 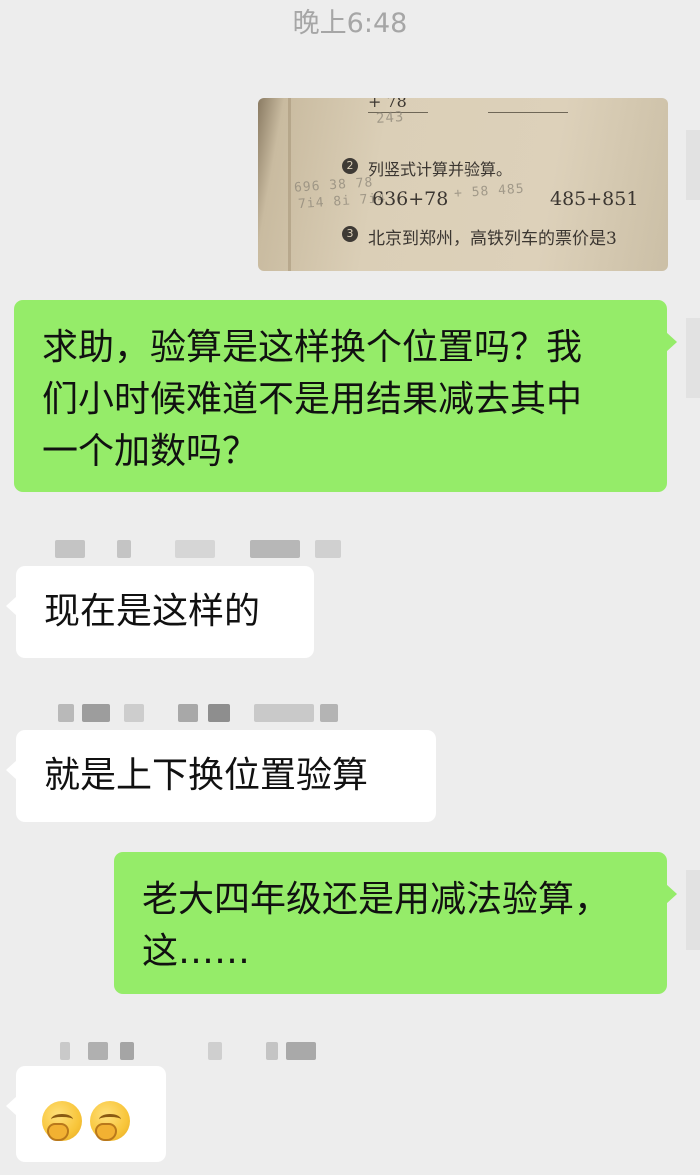 I want to click on photo-q3-number: 3, so click(x=350, y=234).